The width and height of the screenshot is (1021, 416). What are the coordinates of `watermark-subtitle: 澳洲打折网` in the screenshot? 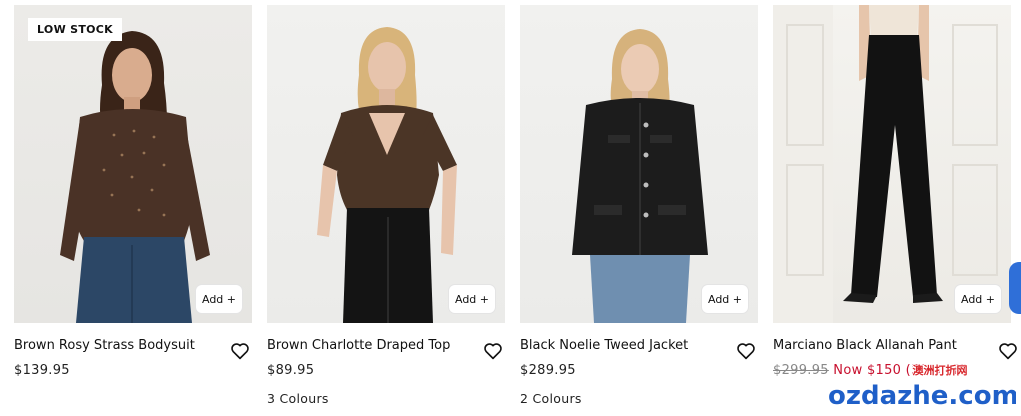 It's located at (940, 370).